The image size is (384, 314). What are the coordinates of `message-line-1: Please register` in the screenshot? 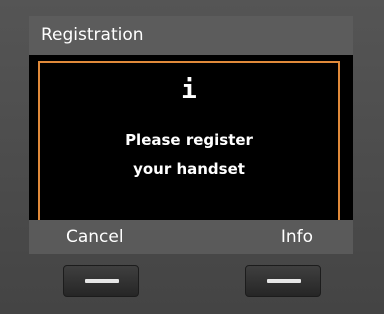 It's located at (189, 140).